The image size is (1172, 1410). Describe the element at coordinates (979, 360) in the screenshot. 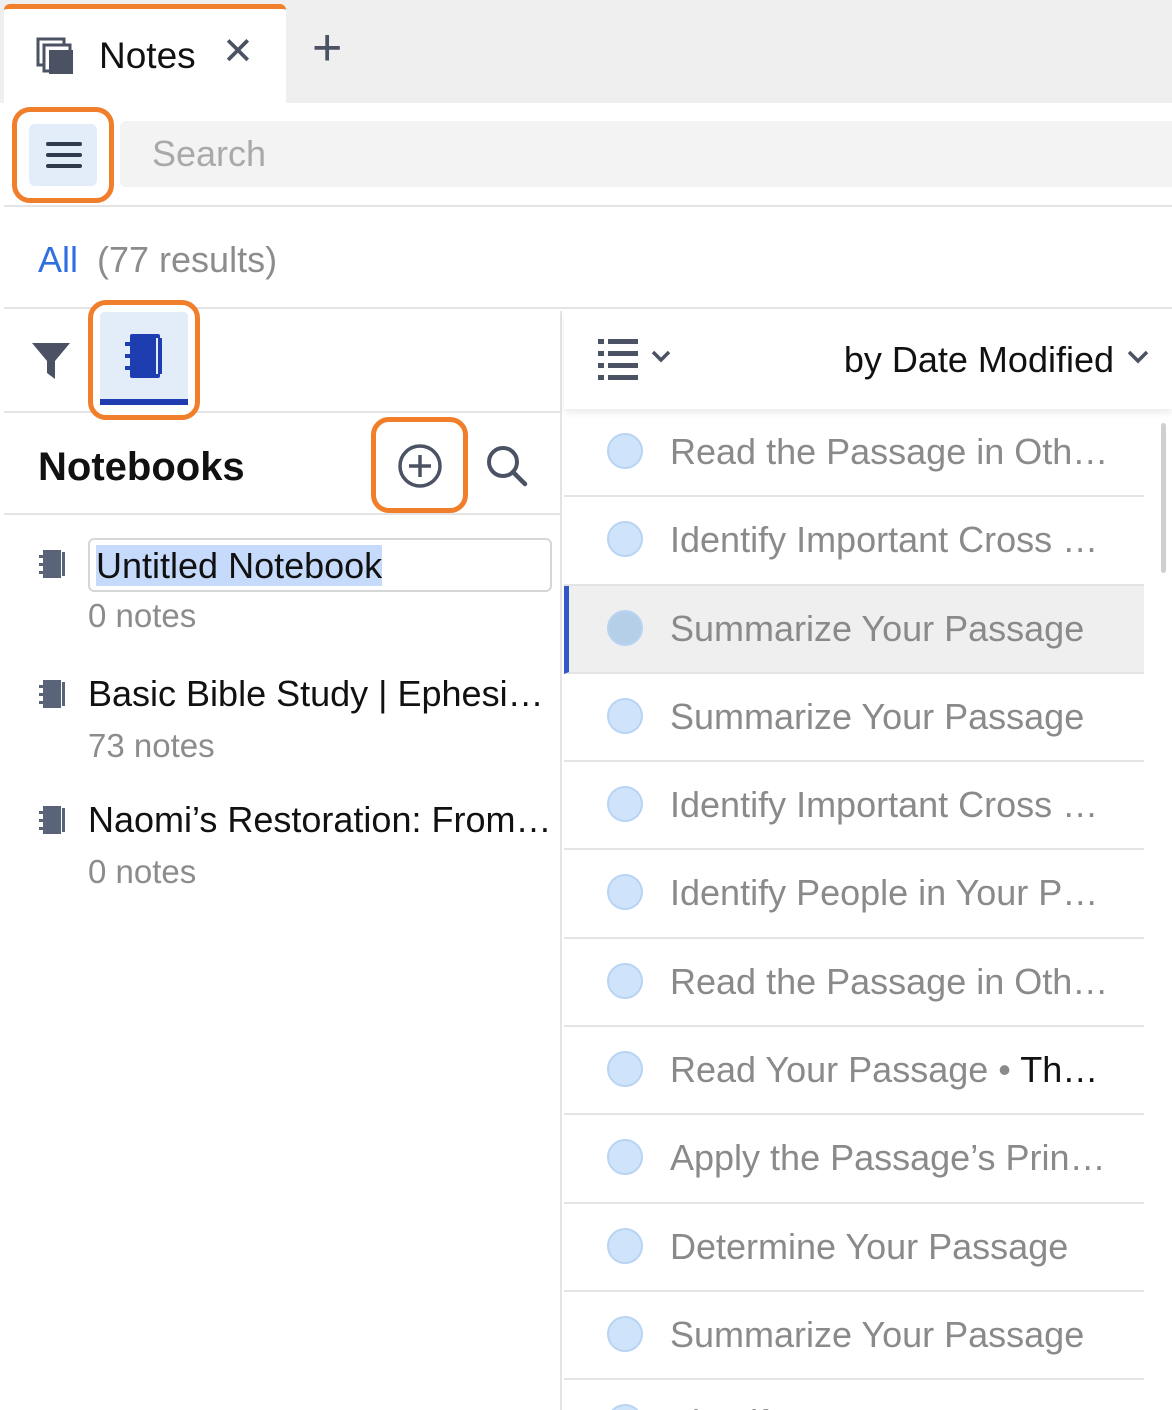

I see `sort-dropdown: by Date Modified` at that location.